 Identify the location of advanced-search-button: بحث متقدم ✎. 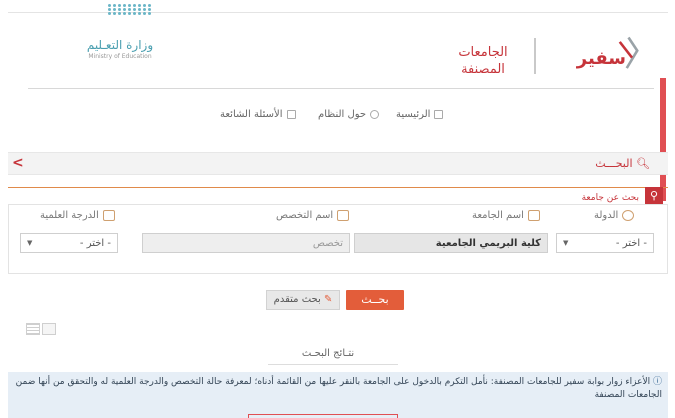
(303, 300).